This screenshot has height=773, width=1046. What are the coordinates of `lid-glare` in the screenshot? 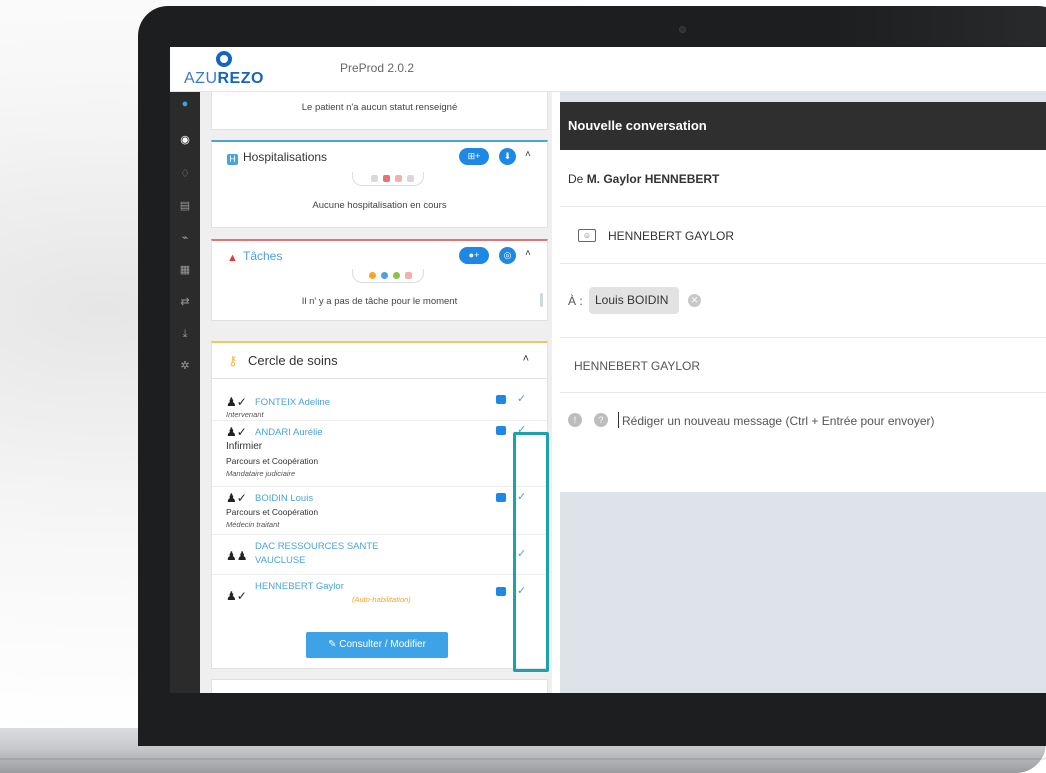 It's located at (938, 26).